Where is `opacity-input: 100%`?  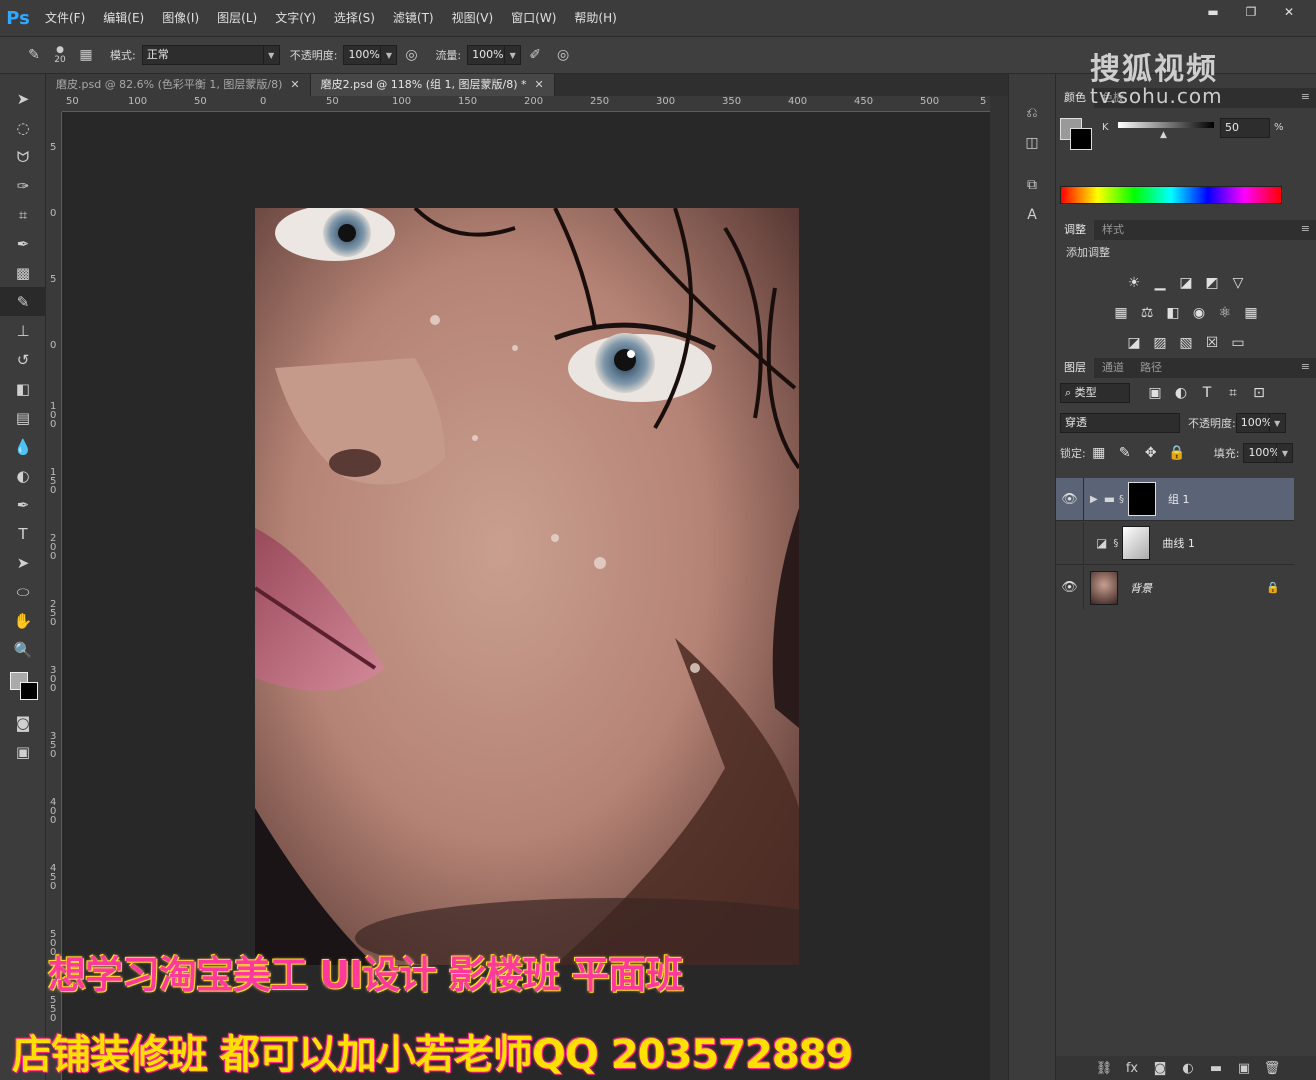
opacity-input: 100% is located at coordinates (362, 55).